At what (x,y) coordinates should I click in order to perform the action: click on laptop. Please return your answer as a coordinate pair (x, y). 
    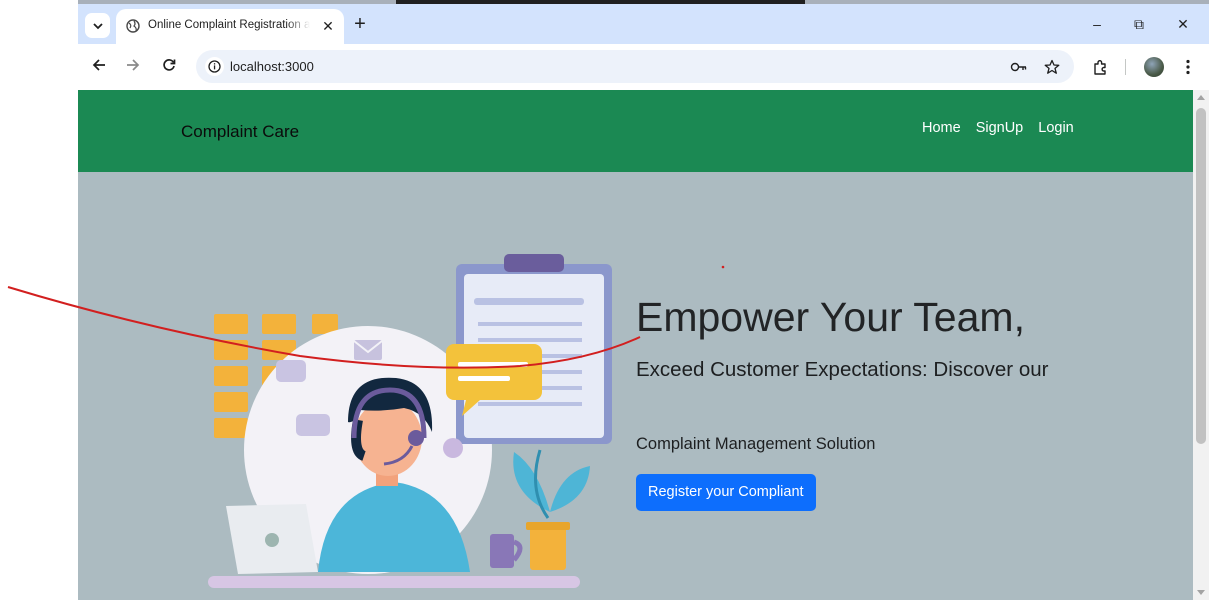
    Looking at the image, I should click on (272, 539).